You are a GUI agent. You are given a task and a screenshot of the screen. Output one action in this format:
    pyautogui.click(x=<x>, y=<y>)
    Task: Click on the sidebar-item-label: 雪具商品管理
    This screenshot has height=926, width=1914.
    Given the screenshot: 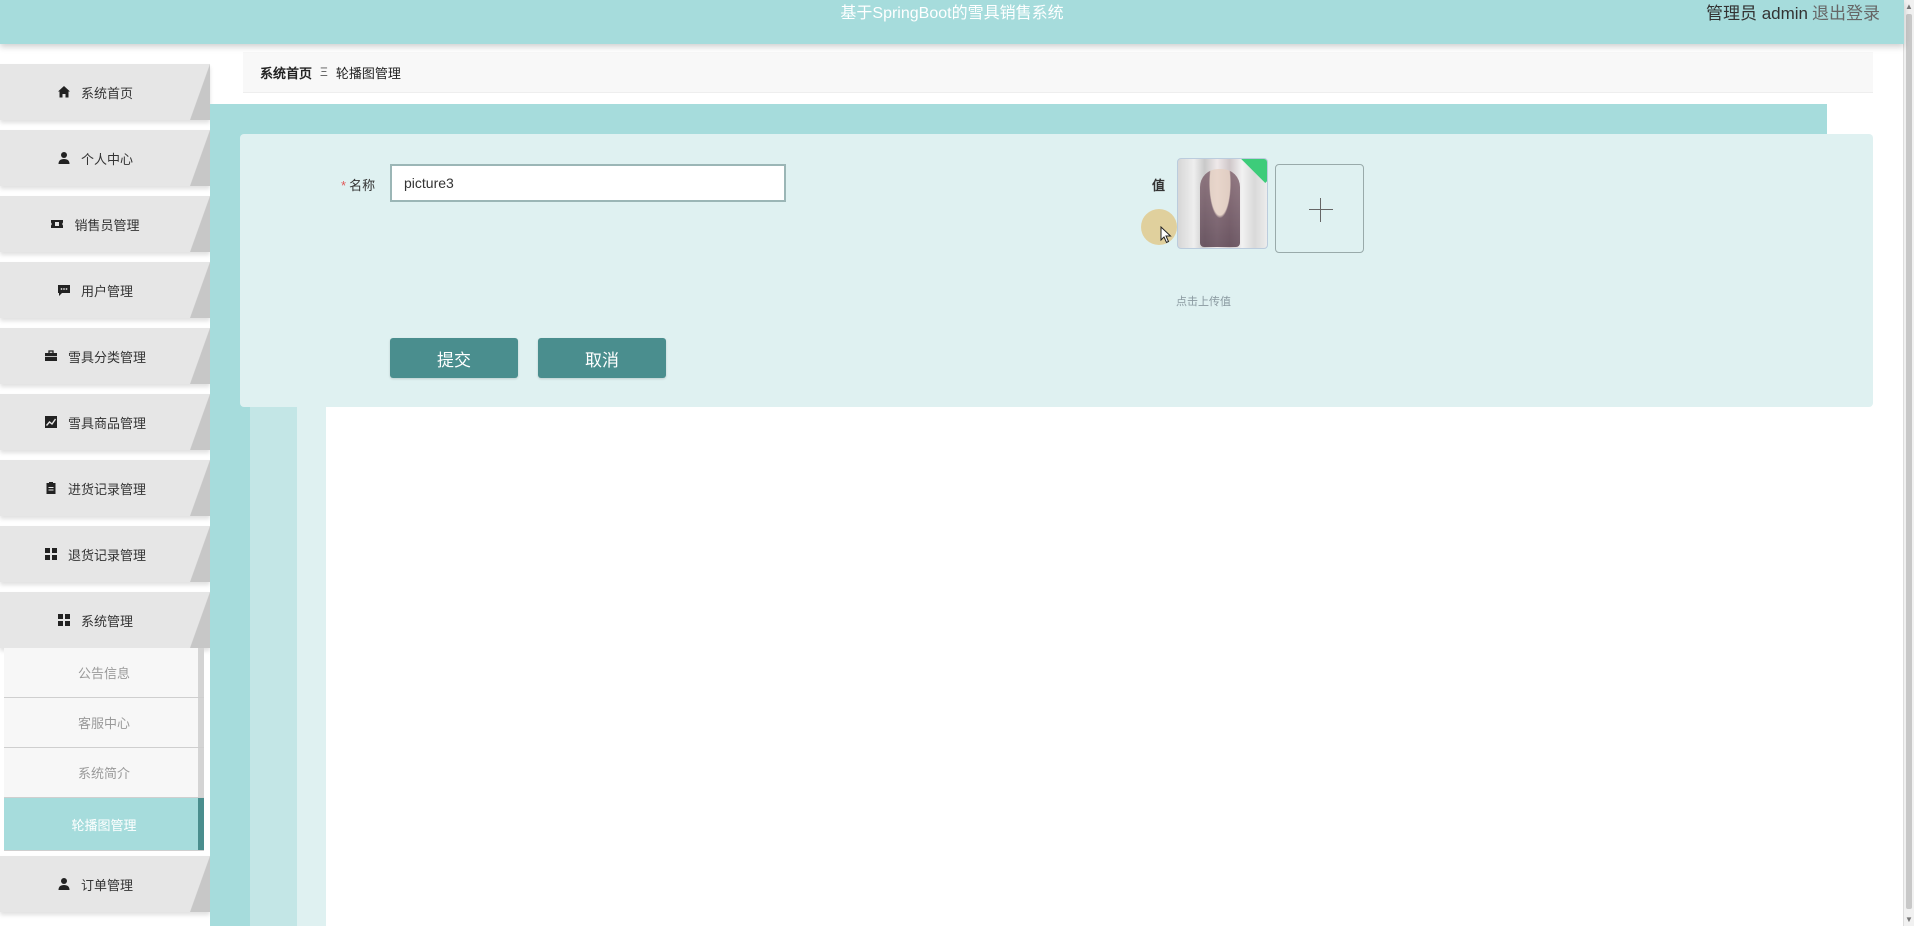 What is the action you would take?
    pyautogui.click(x=106, y=423)
    